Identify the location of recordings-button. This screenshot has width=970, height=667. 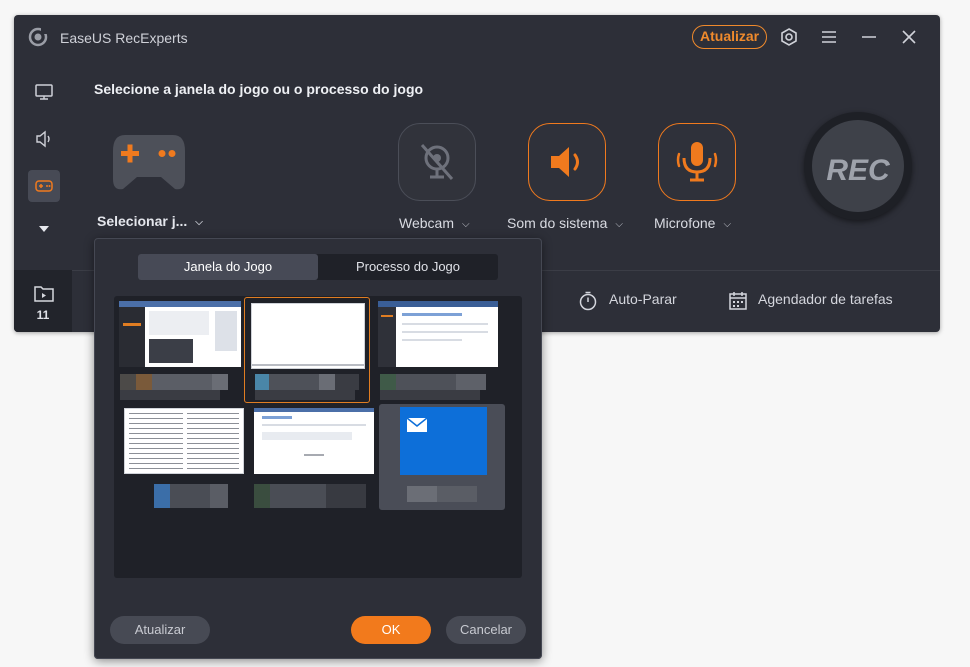
(43, 301).